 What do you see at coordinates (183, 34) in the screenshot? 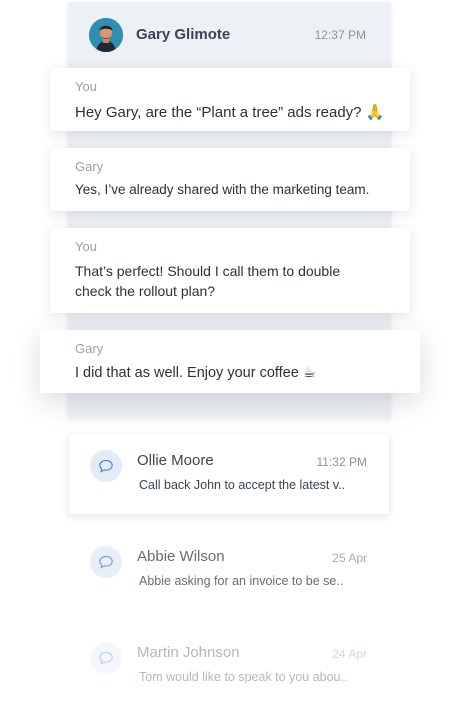
I see `contact-name: Gary Glimote` at bounding box center [183, 34].